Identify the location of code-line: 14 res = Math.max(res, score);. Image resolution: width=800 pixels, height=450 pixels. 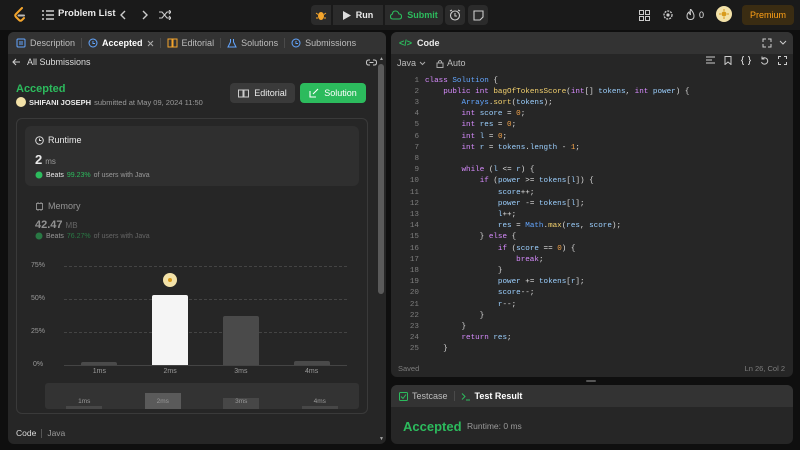
(506, 226).